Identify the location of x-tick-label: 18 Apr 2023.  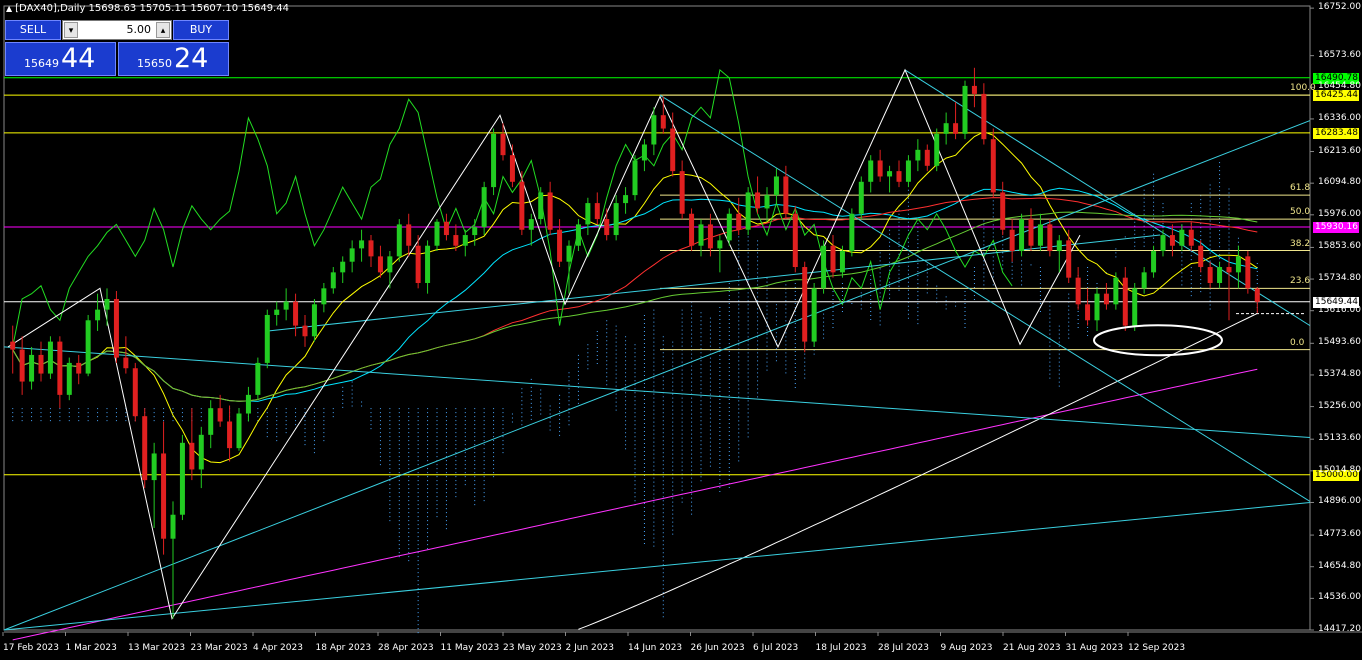
(343, 648).